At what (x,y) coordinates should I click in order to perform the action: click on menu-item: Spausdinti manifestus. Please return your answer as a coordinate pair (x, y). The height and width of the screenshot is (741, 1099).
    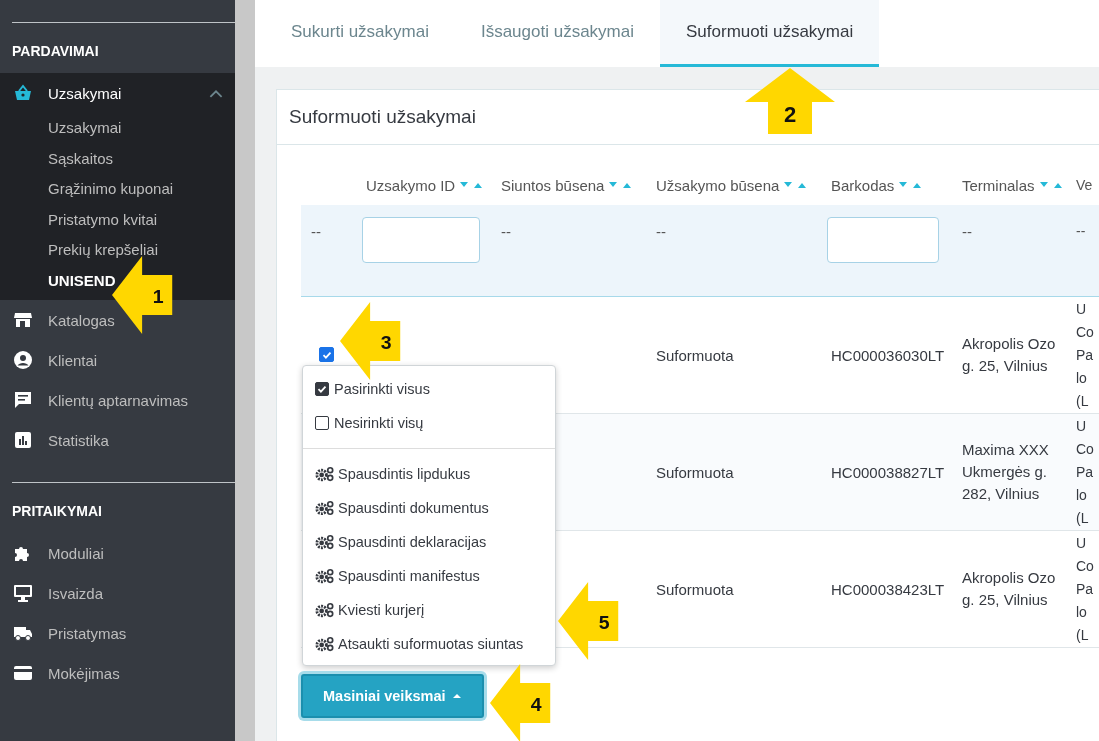
    Looking at the image, I should click on (429, 576).